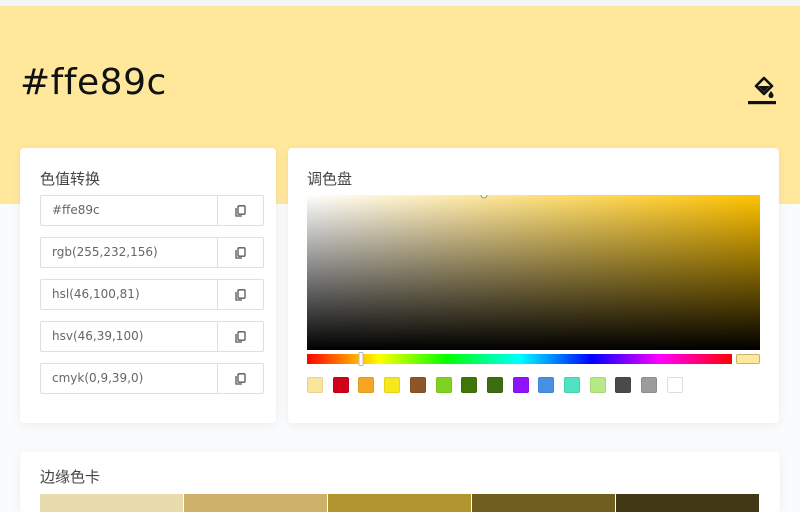  I want to click on hsv-value: hsv(46,39,100), so click(129, 336).